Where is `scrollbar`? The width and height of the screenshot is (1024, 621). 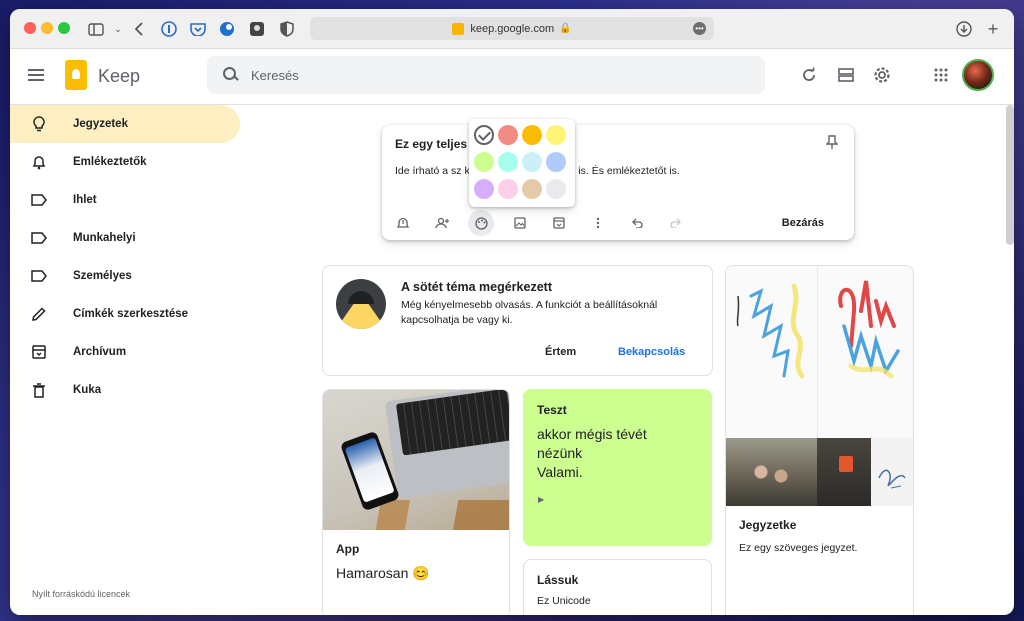
scrollbar is located at coordinates (1010, 175).